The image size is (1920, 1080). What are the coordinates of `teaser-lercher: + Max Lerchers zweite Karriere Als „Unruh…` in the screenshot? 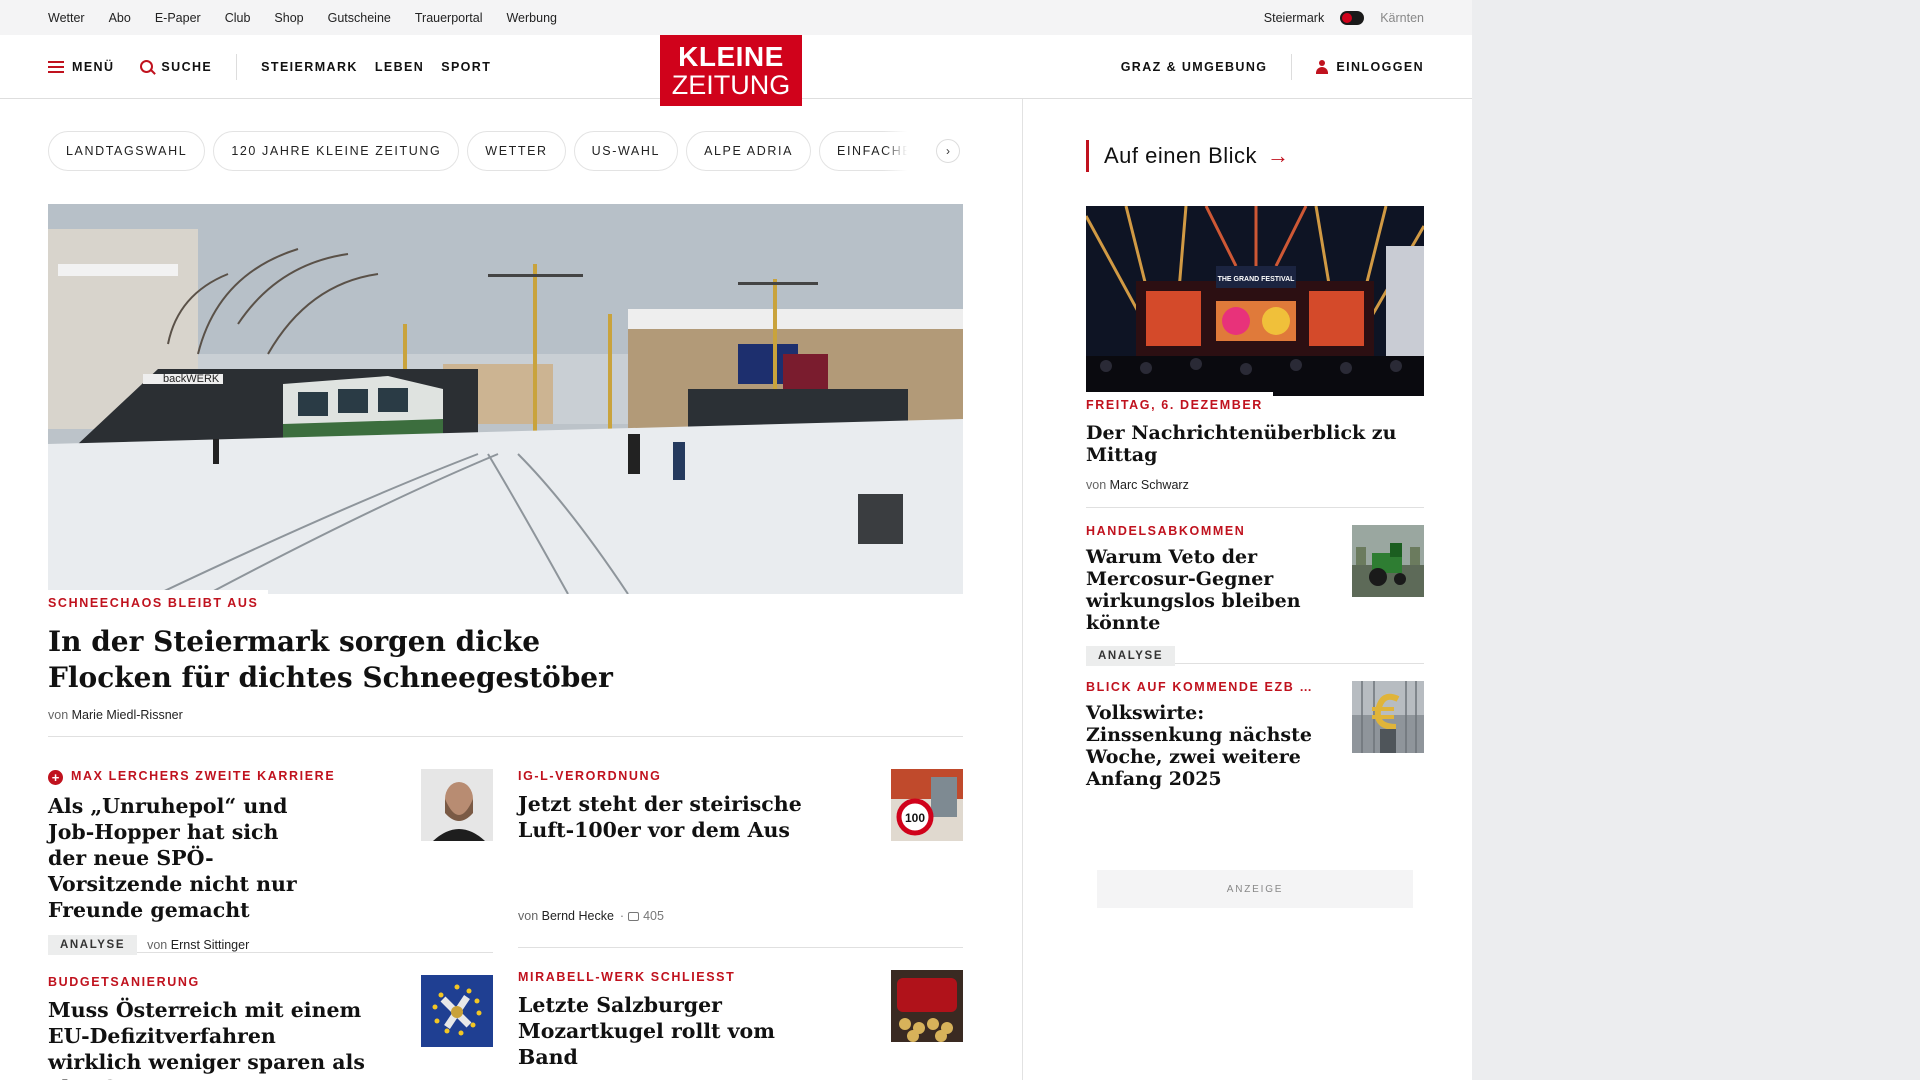 It's located at (270, 862).